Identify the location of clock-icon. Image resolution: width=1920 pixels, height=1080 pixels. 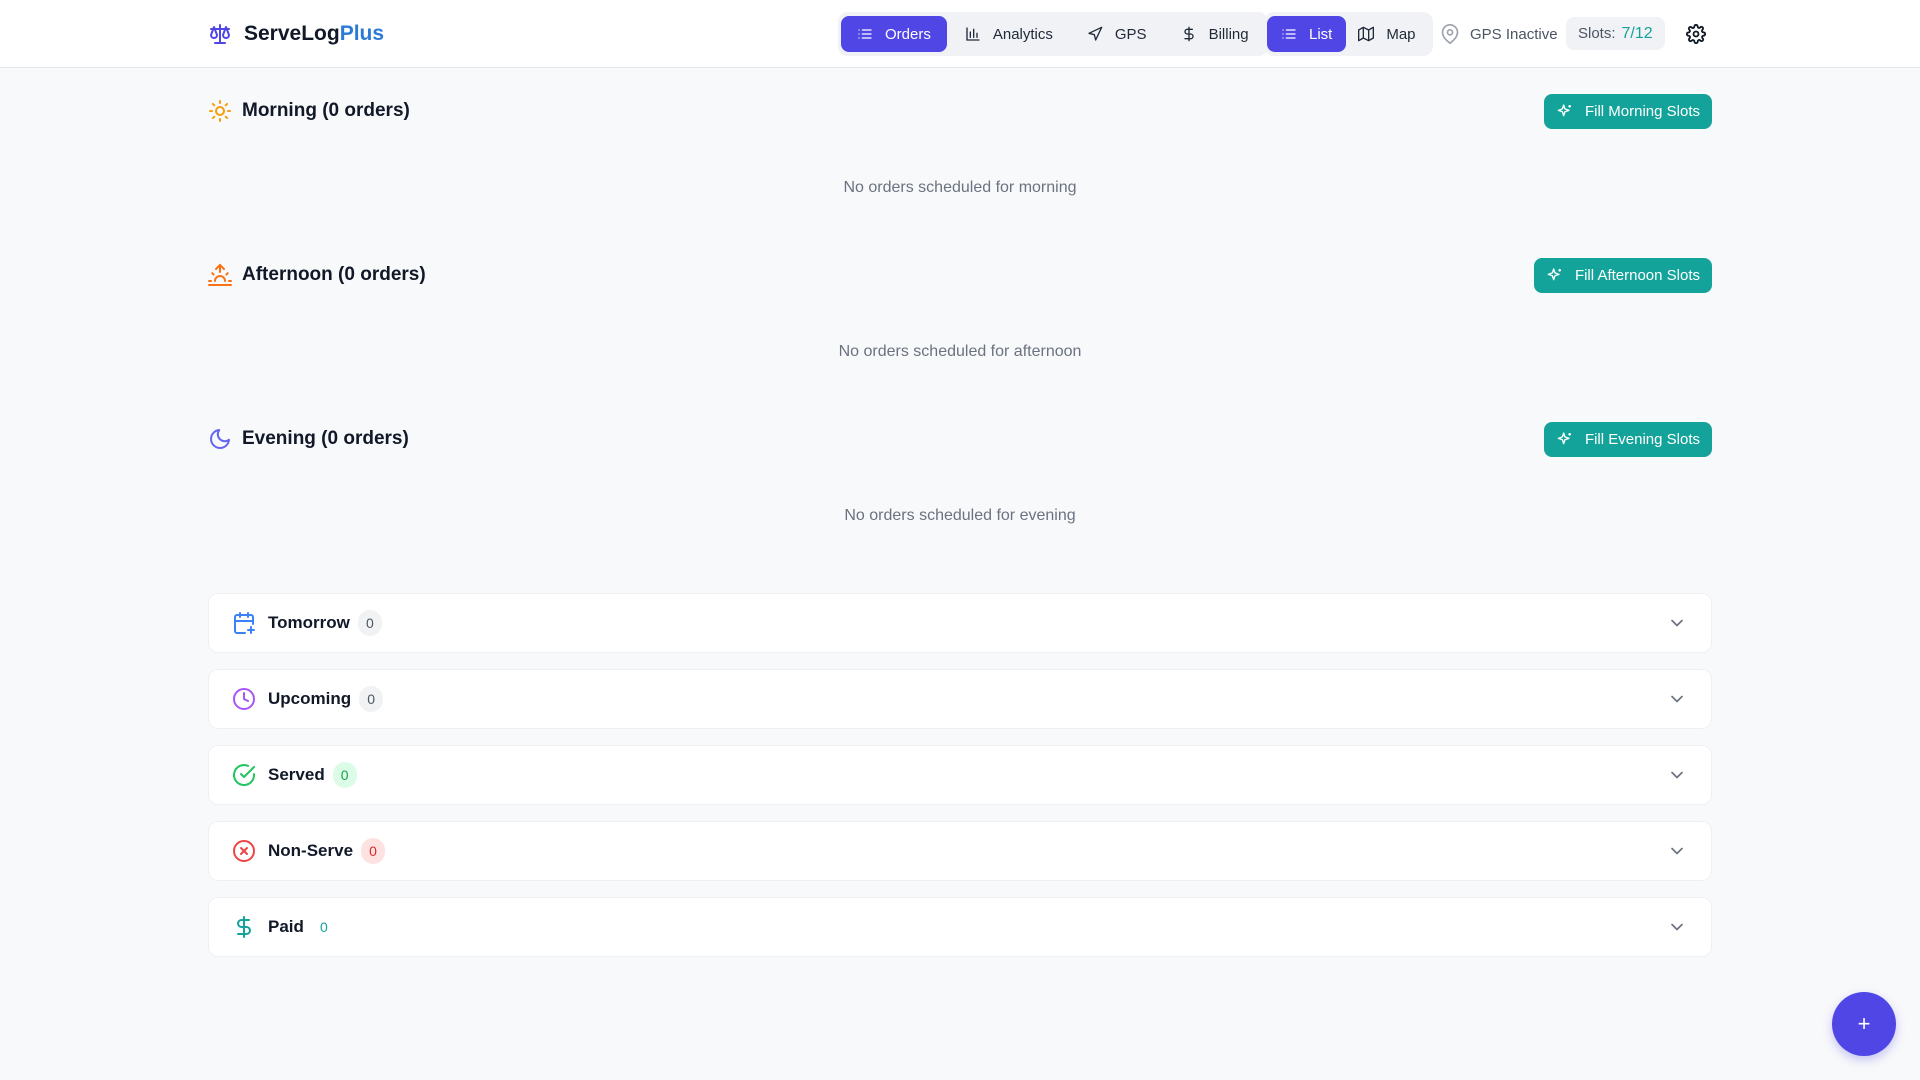
(244, 699).